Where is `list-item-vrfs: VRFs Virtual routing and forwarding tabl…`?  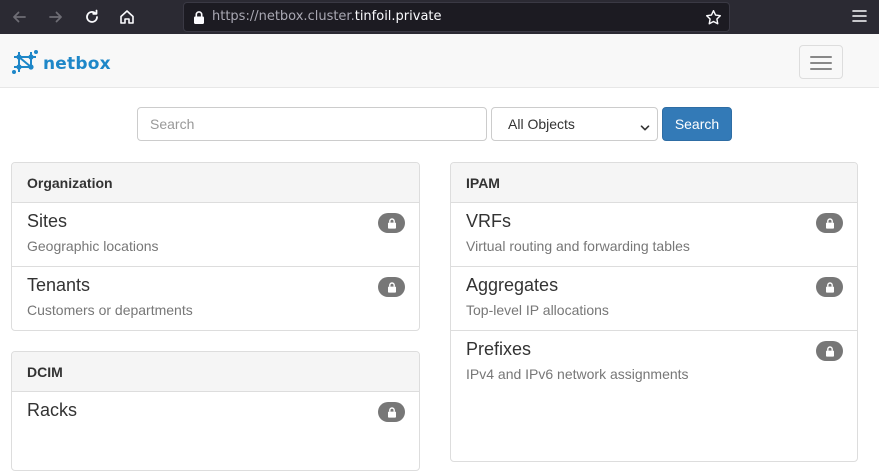
list-item-vrfs: VRFs Virtual routing and forwarding tabl… is located at coordinates (654, 235).